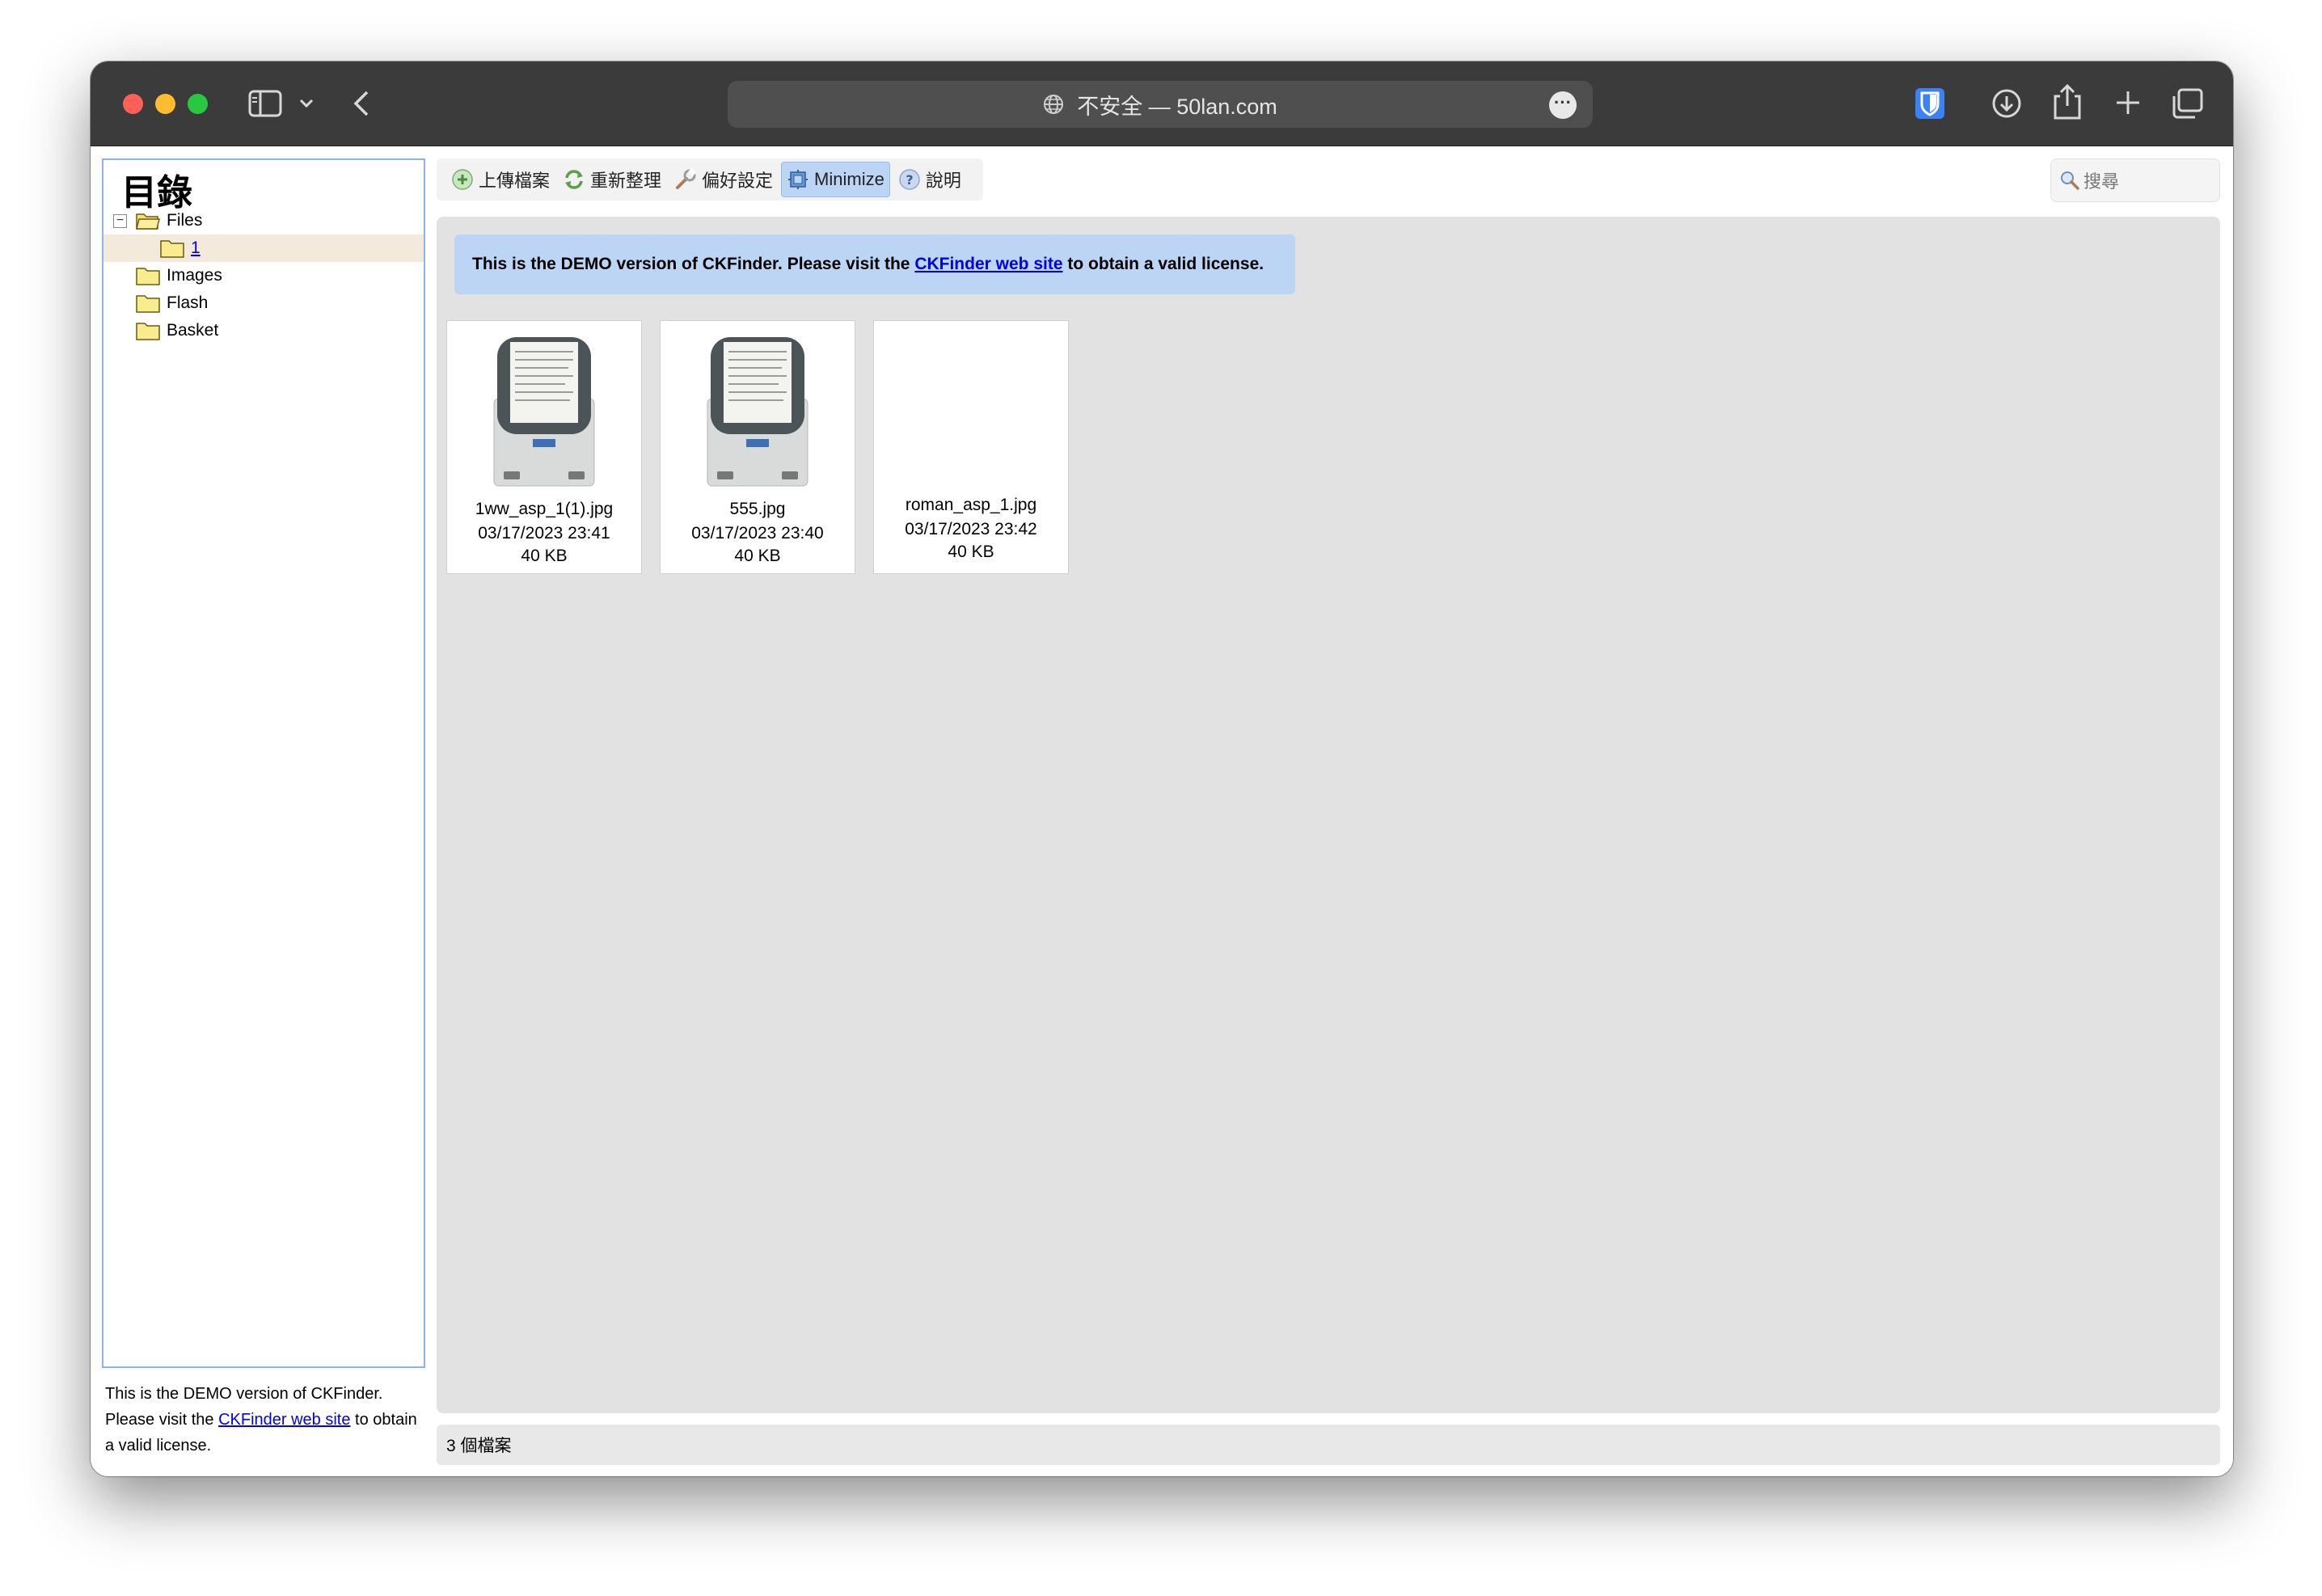  Describe the element at coordinates (971, 412) in the screenshot. I see `empty-thumbnail` at that location.